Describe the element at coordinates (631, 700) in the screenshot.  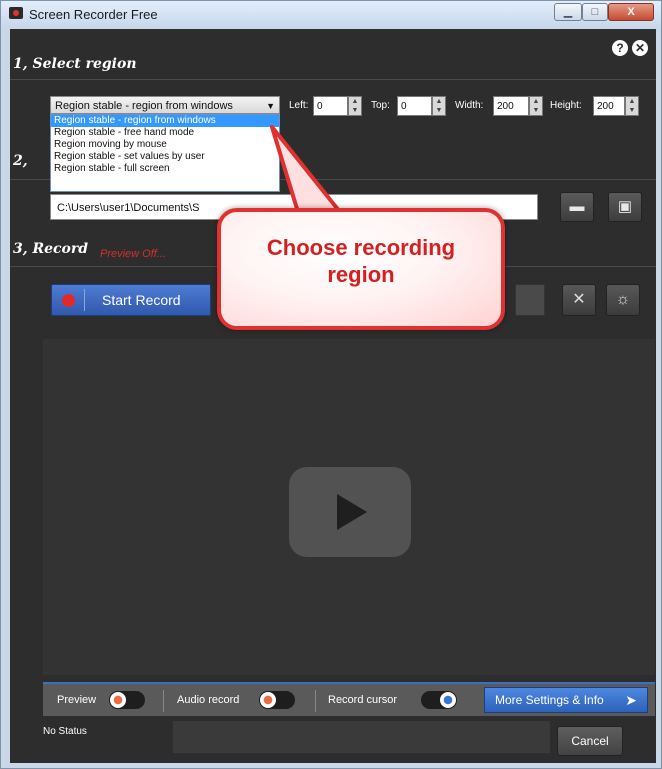
I see `send-icon: ➤` at that location.